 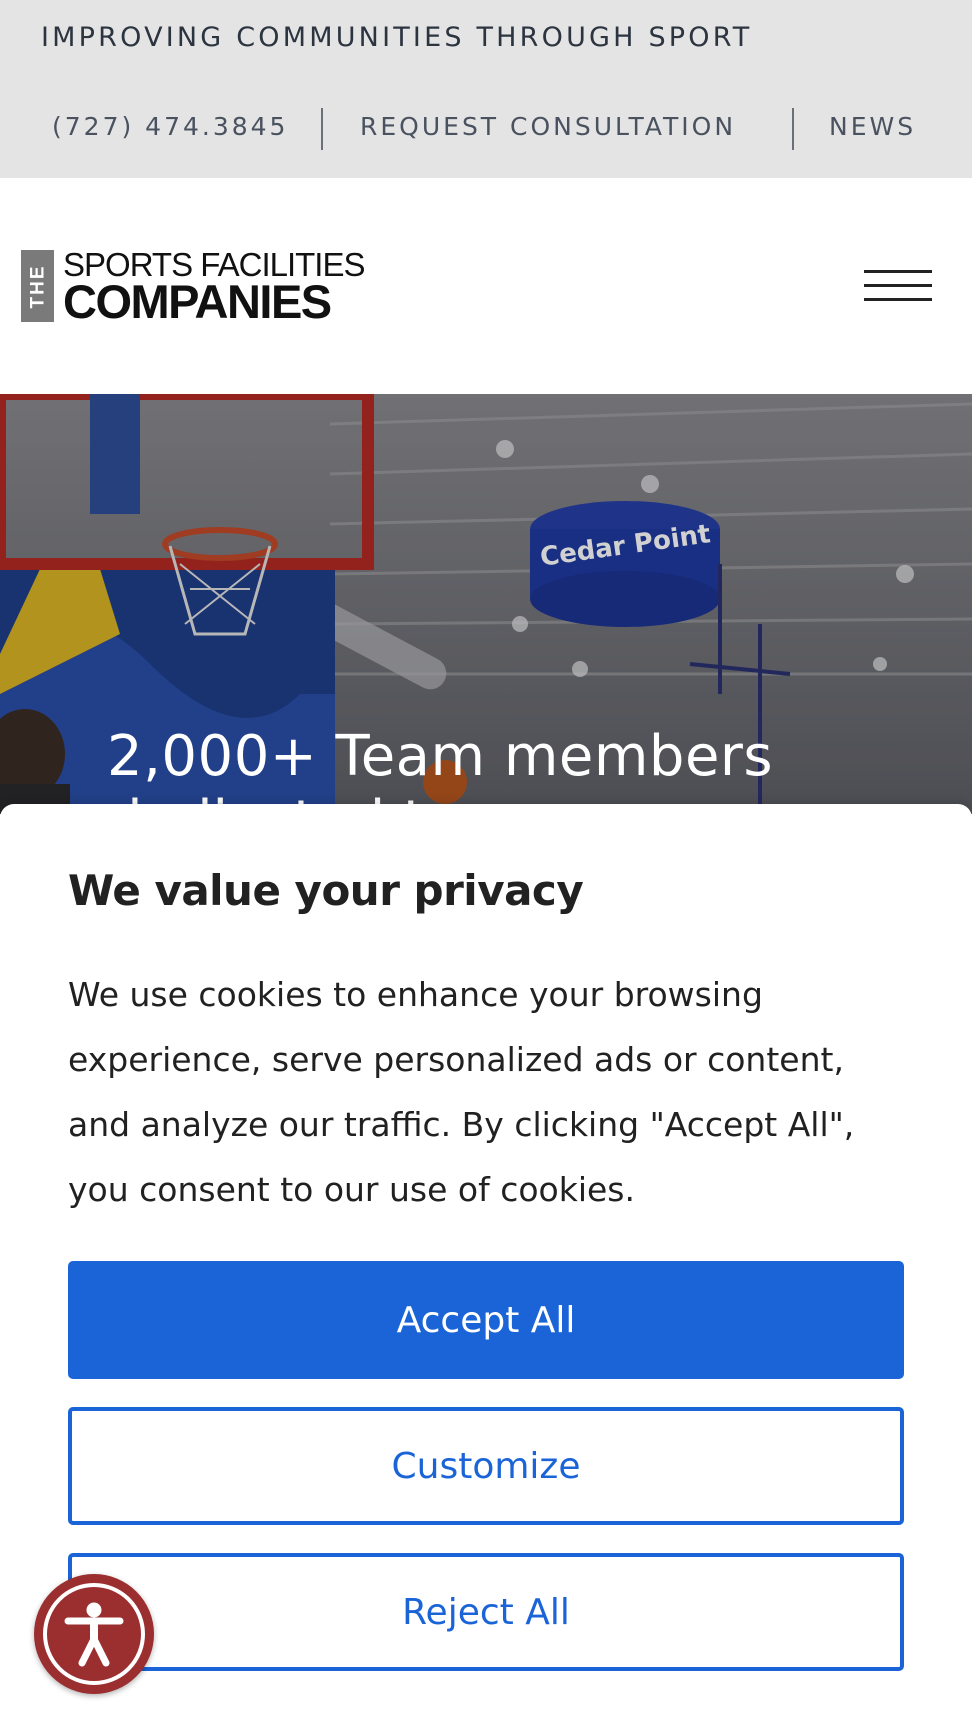 I want to click on customize-button: Customize, so click(x=486, y=1466).